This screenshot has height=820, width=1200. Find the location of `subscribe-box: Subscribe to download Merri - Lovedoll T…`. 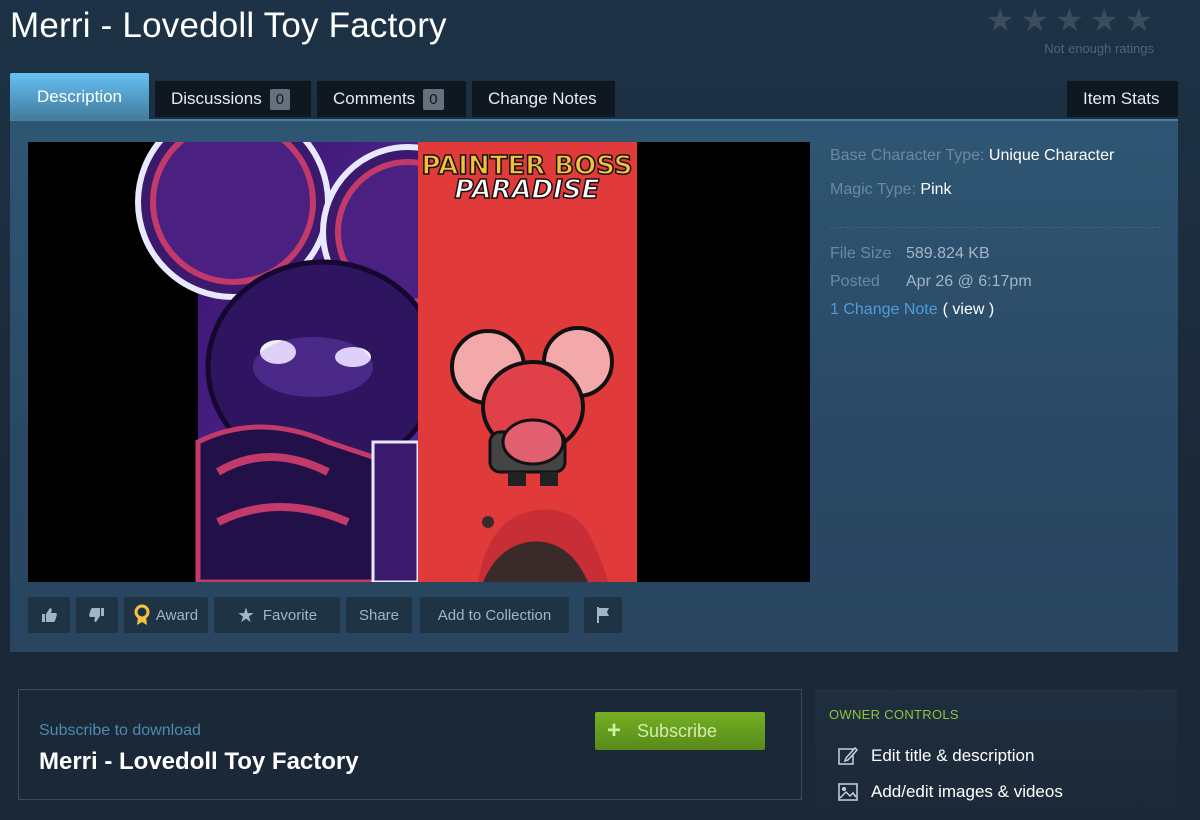

subscribe-box: Subscribe to download Merri - Lovedoll T… is located at coordinates (410, 744).